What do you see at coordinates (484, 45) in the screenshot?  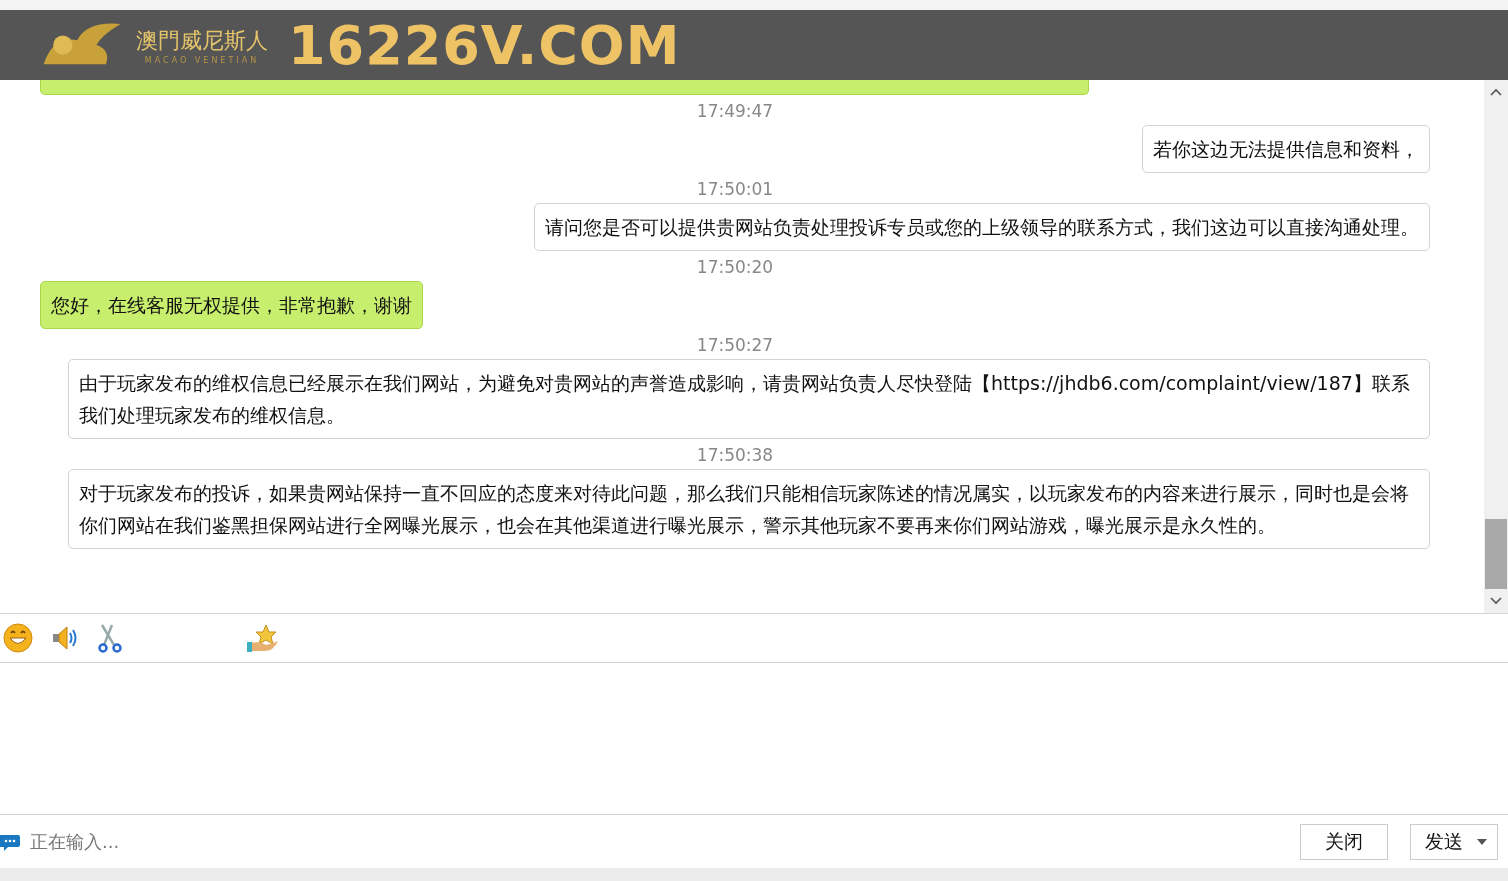 I see `site-address: 16226V.COM` at bounding box center [484, 45].